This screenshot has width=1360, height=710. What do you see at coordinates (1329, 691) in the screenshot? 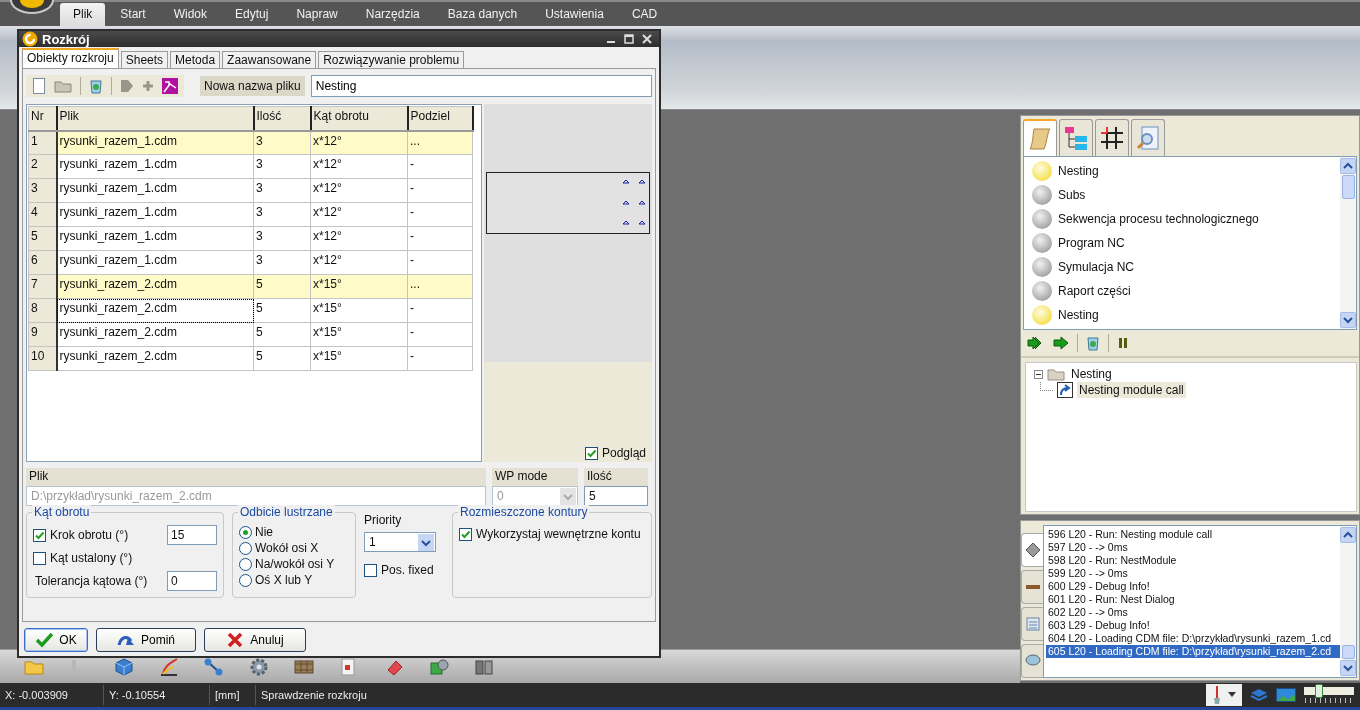
I see `zoom-slider` at bounding box center [1329, 691].